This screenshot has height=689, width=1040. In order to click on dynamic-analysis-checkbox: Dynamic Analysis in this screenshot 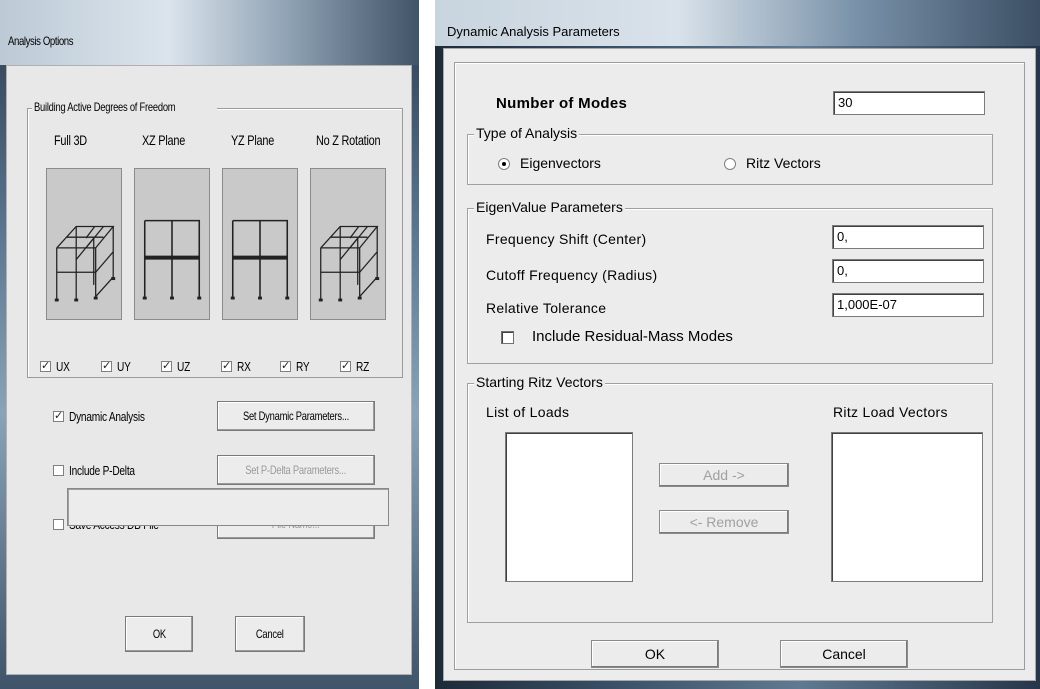, I will do `click(109, 416)`.